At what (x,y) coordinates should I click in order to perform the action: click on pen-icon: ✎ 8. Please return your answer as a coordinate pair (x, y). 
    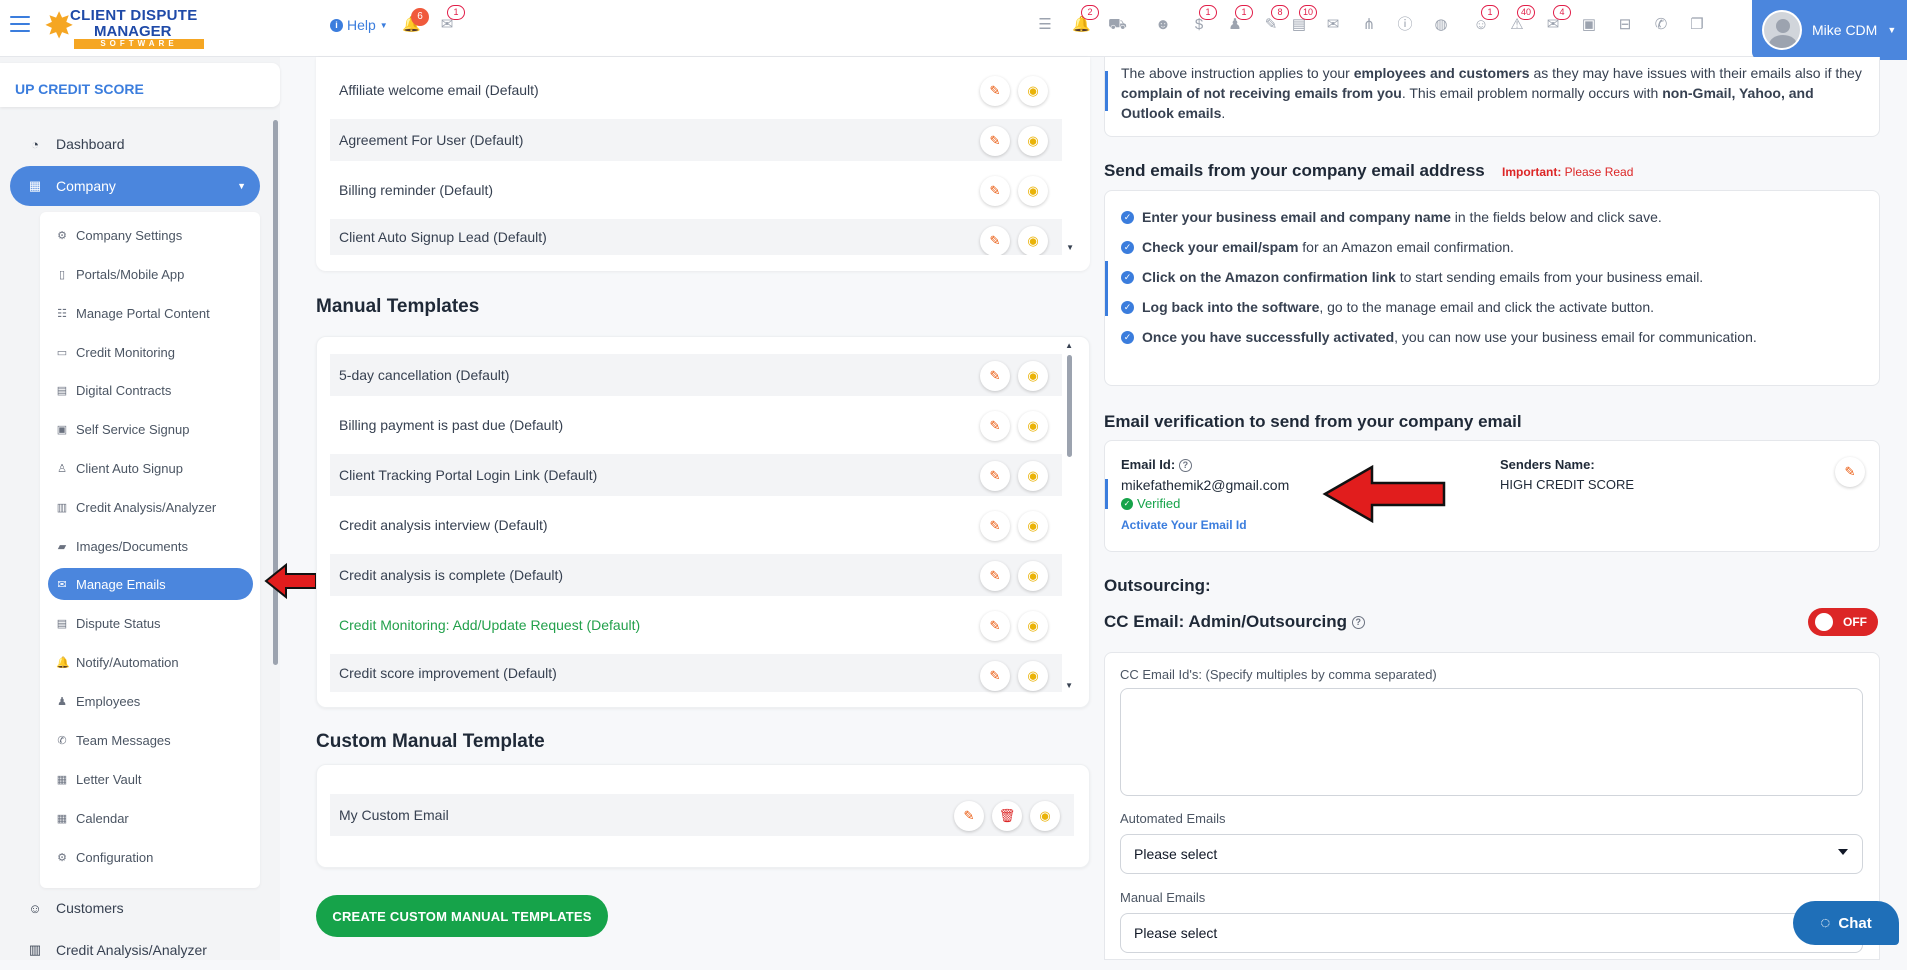
    Looking at the image, I should click on (1275, 19).